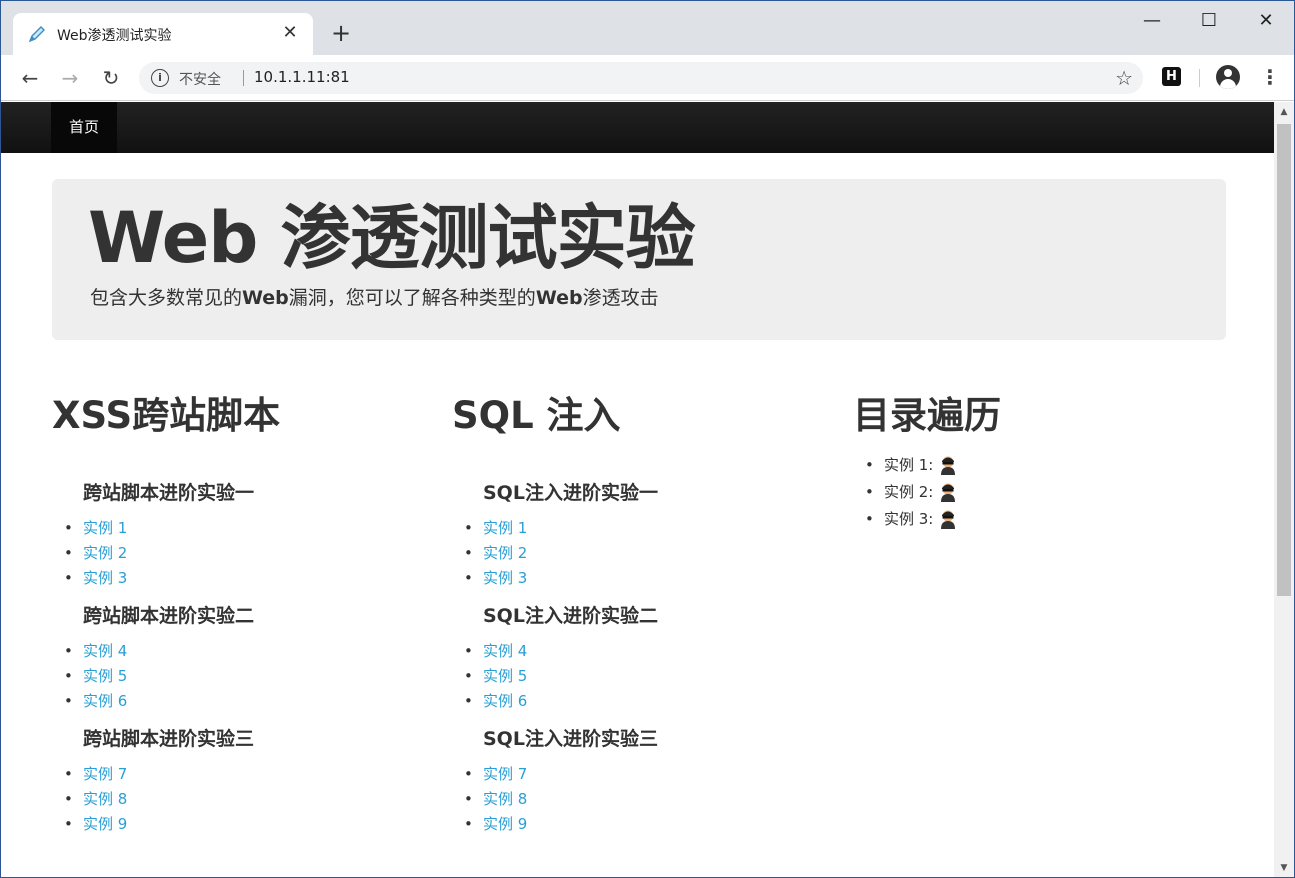 The height and width of the screenshot is (878, 1295). I want to click on extension-icon: H, so click(1171, 76).